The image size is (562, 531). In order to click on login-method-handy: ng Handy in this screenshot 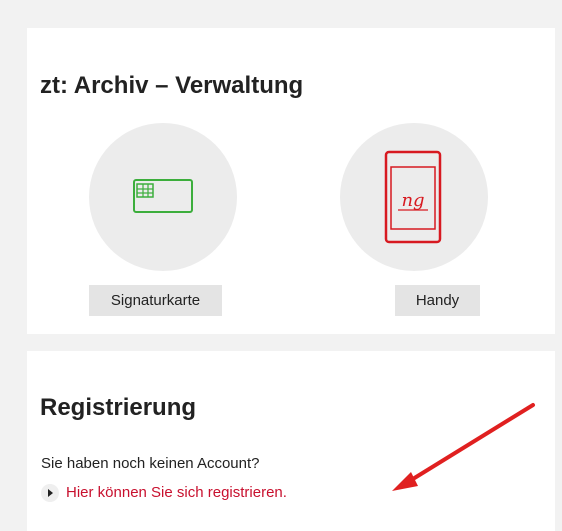, I will do `click(414, 220)`.